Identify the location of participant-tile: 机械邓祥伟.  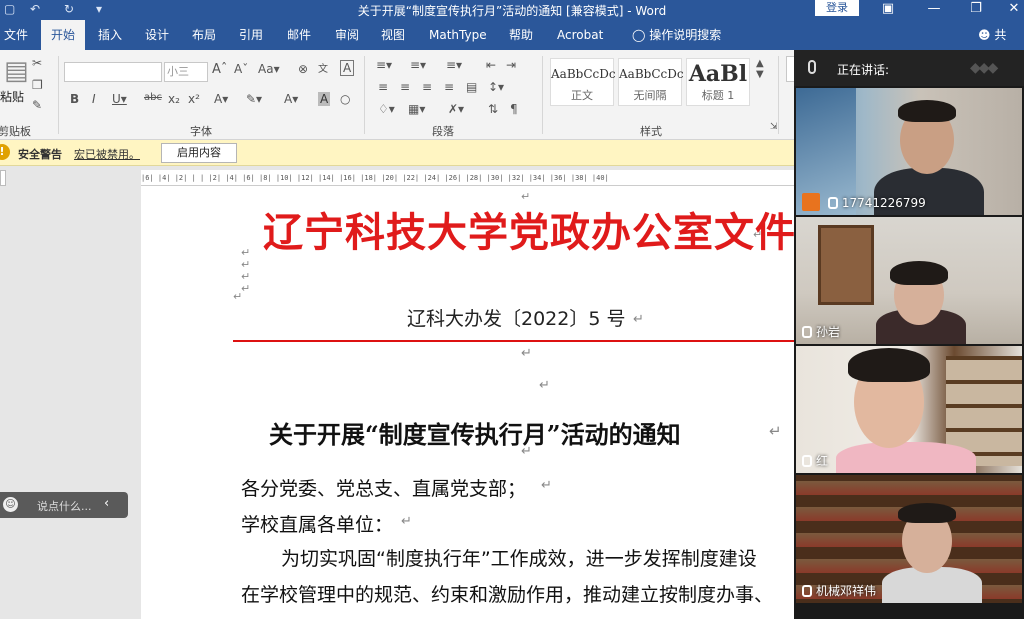
(909, 539).